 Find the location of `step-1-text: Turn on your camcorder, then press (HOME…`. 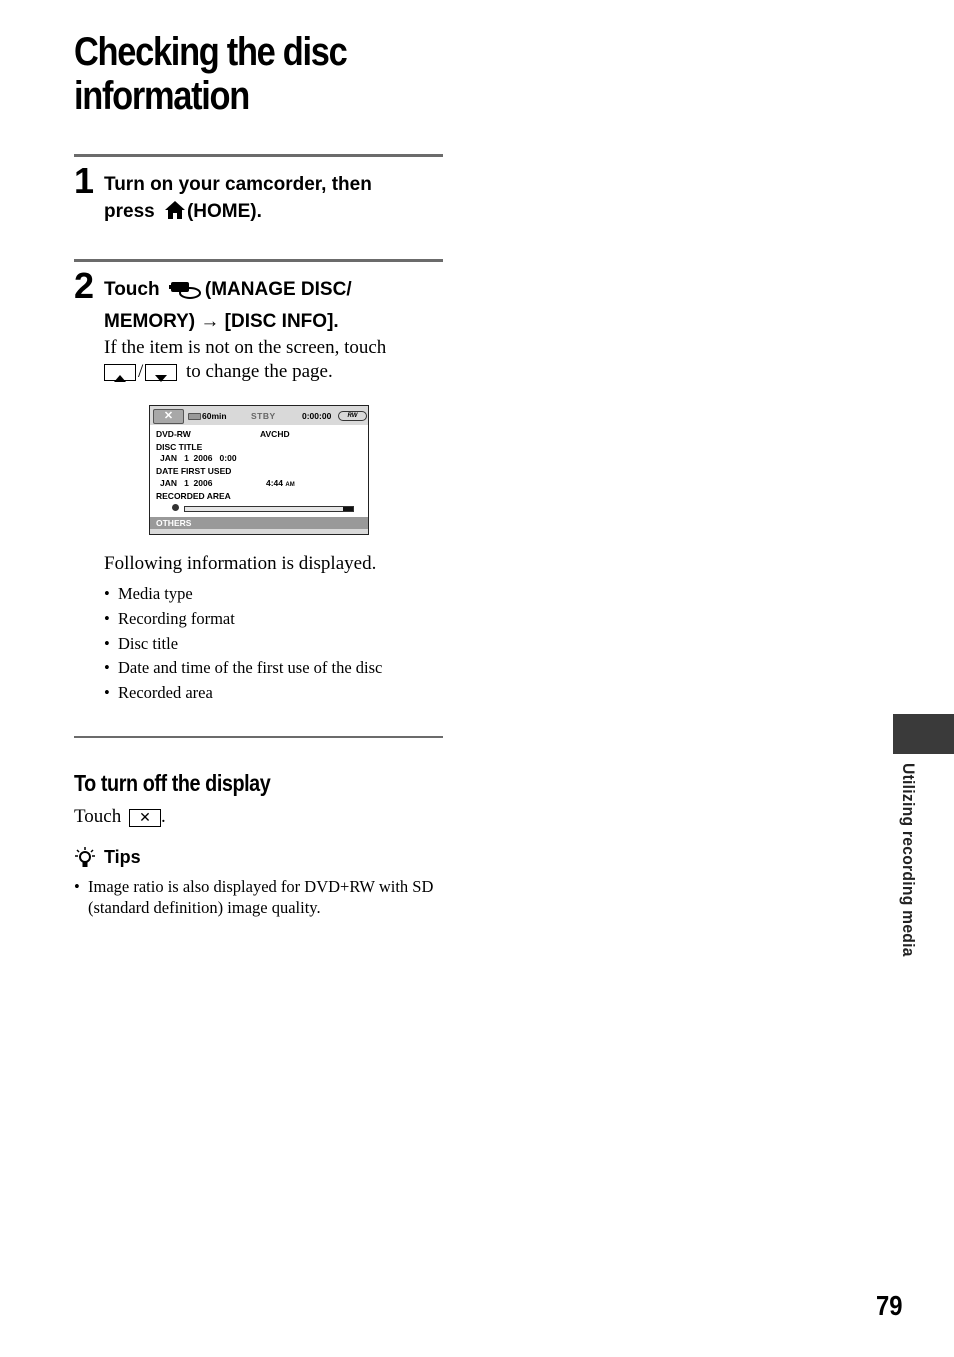

step-1-text: Turn on your camcorder, then press (HOME… is located at coordinates (276, 199).